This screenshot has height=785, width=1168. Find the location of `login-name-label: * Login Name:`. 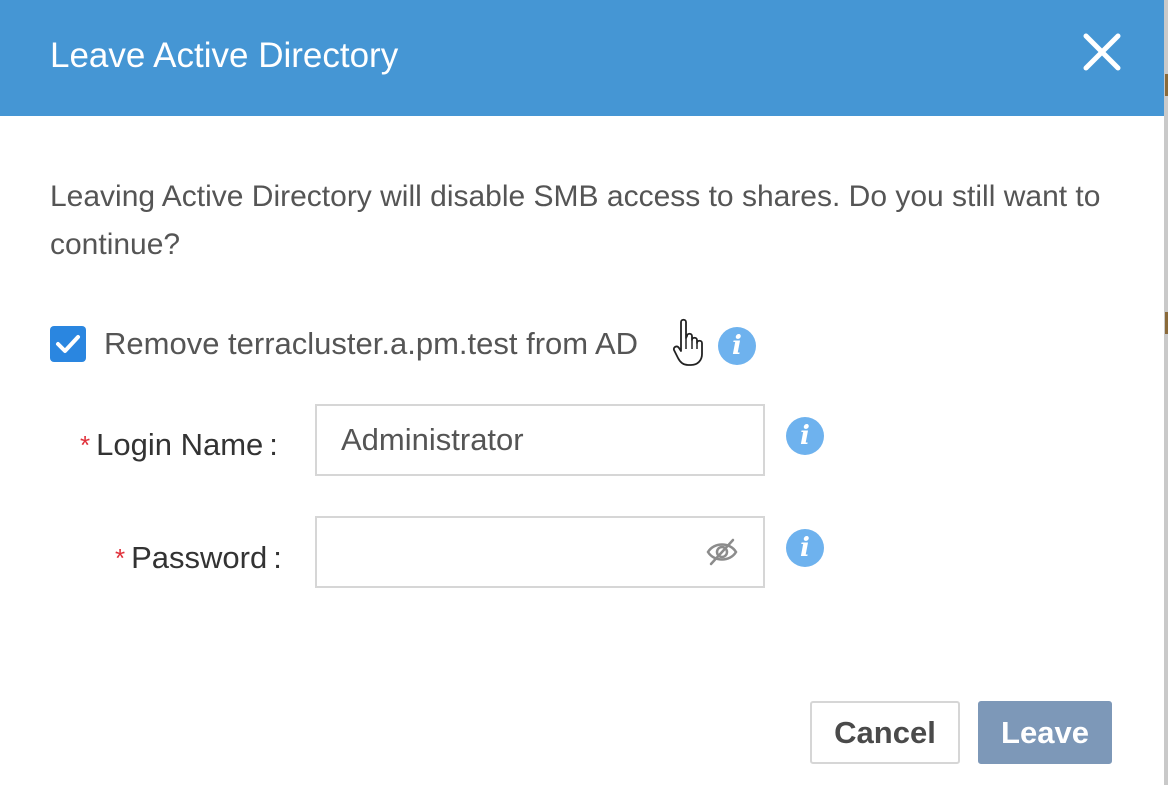

login-name-label: * Login Name: is located at coordinates (179, 444).